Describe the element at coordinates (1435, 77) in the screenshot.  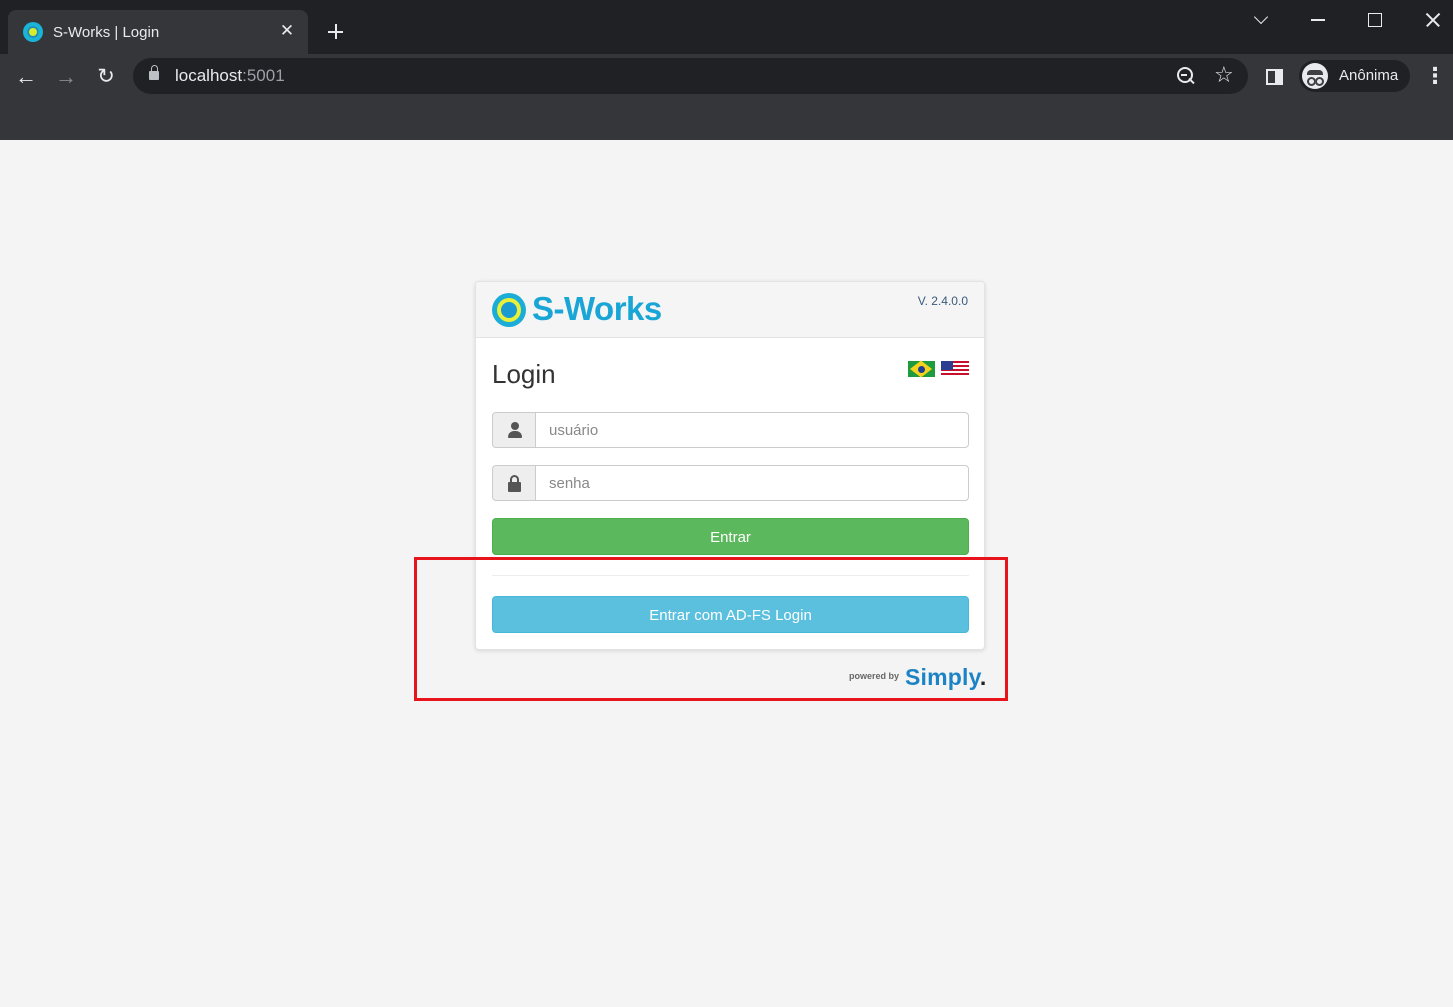
I see `kebab-menu-icon: ⋮` at that location.